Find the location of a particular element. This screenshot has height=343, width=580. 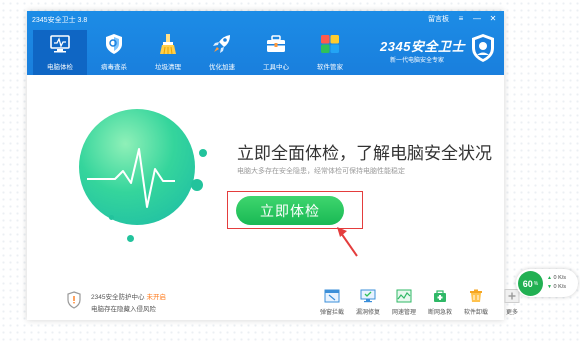

protection-title: 2345安全防护中心 未开启 is located at coordinates (128, 296).